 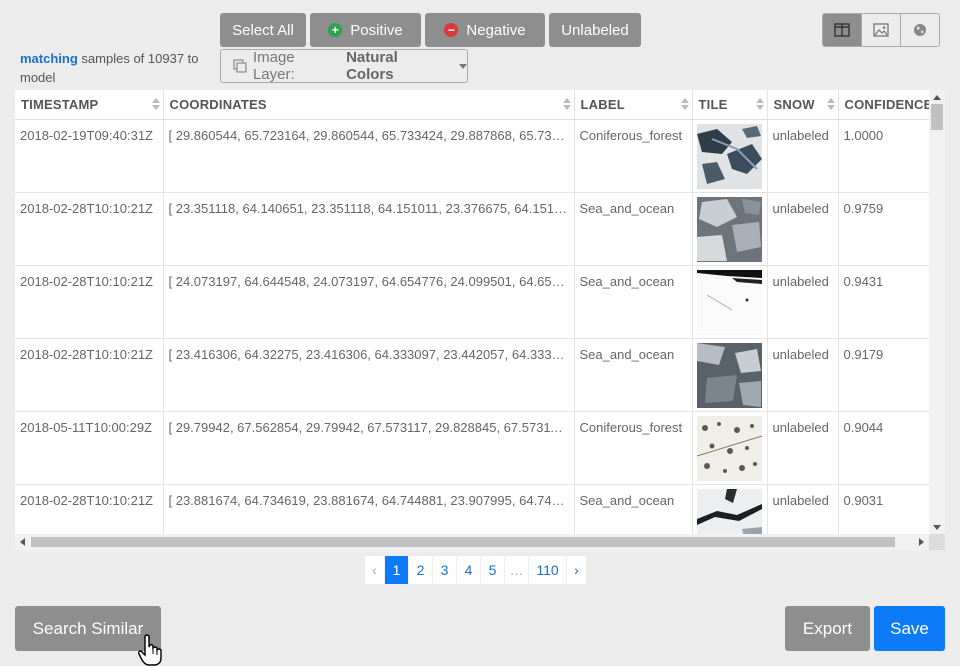 What do you see at coordinates (496, 30) in the screenshot?
I see `negative-label: Negative` at bounding box center [496, 30].